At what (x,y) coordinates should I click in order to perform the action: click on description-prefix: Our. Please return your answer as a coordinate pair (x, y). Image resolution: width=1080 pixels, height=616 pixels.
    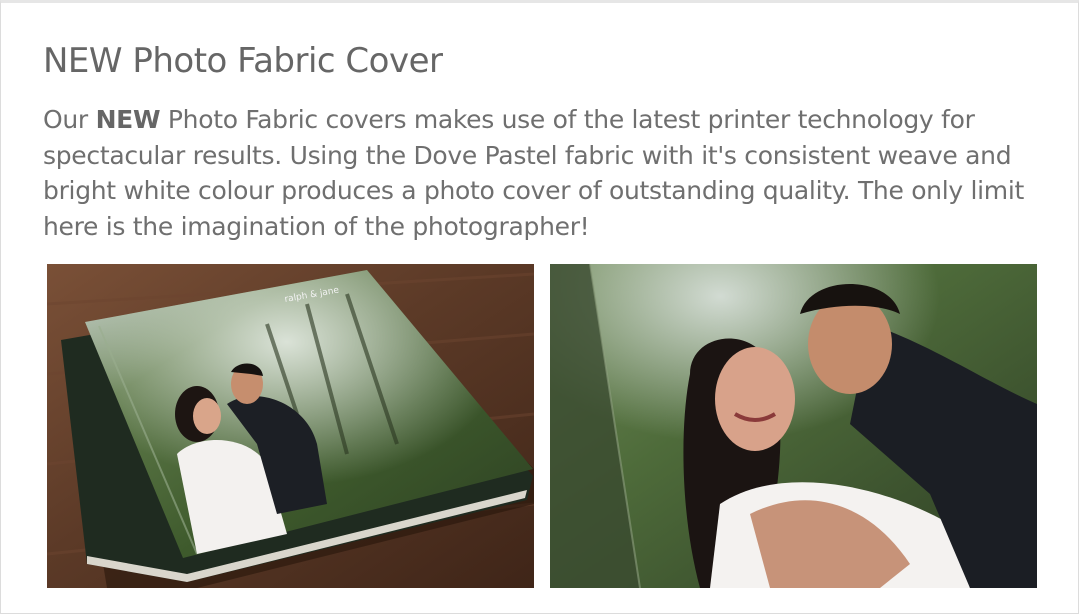
    Looking at the image, I should click on (69, 119).